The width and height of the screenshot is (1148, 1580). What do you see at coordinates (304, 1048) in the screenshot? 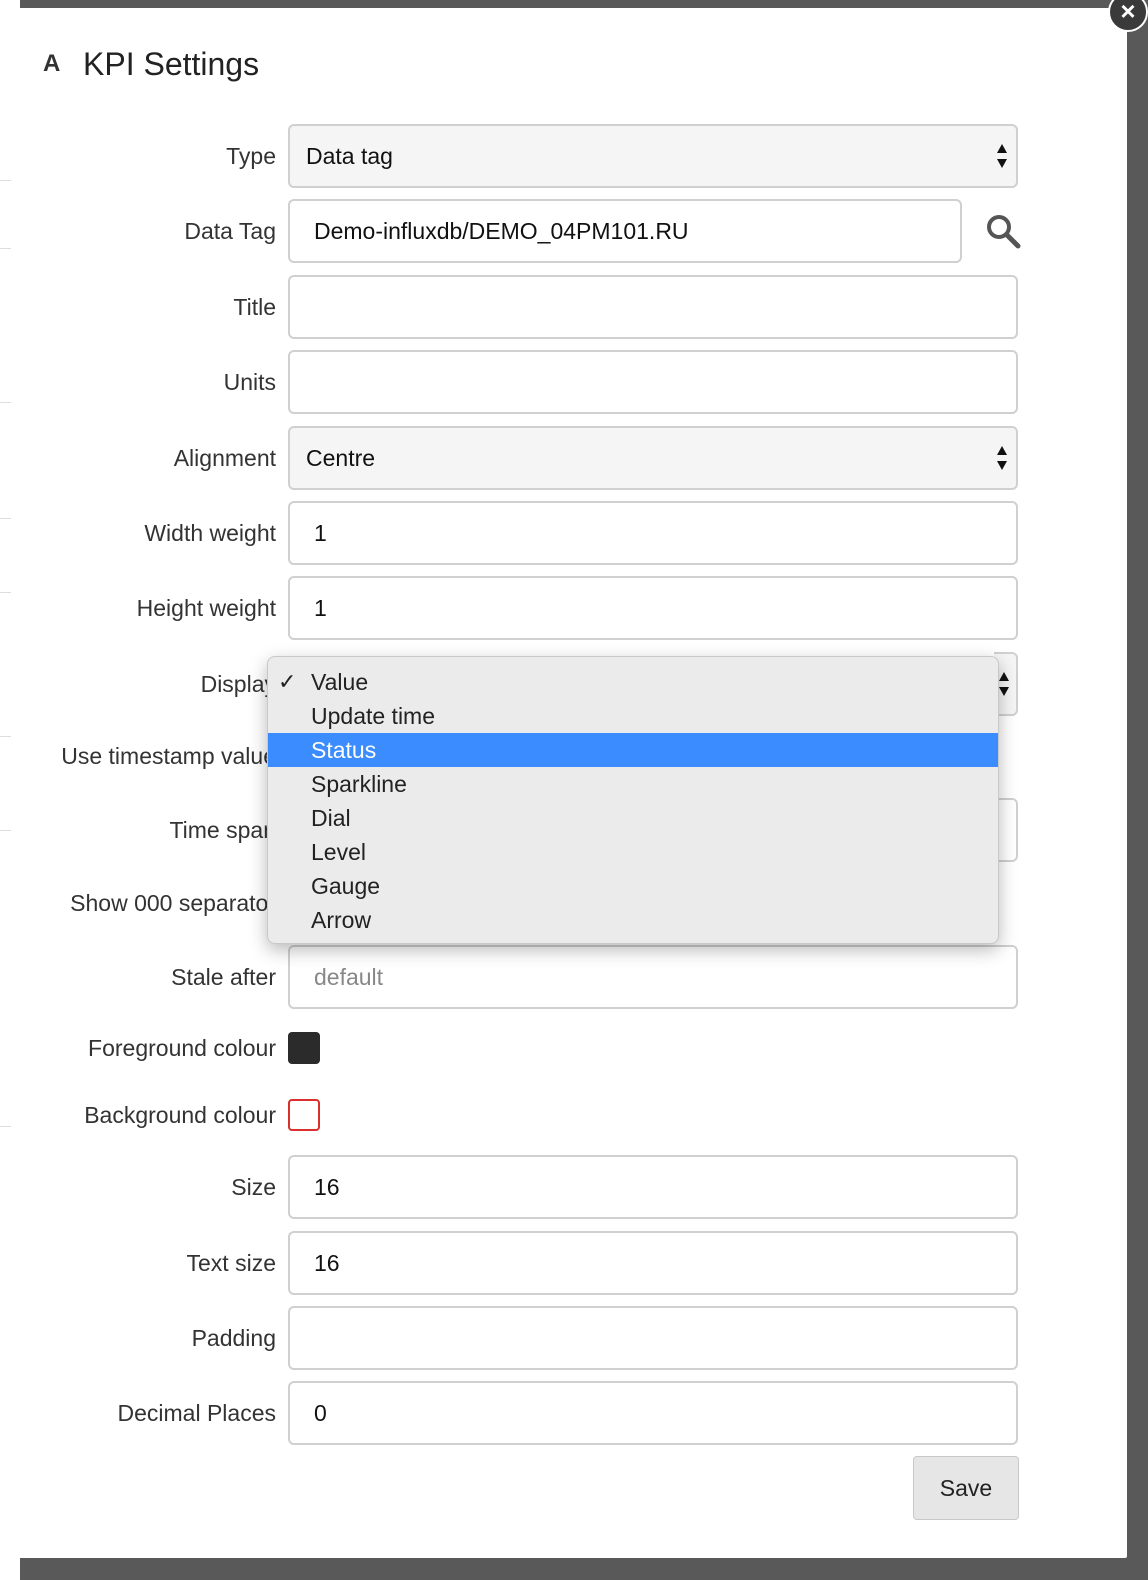
I see `foreground-colour-swatch` at bounding box center [304, 1048].